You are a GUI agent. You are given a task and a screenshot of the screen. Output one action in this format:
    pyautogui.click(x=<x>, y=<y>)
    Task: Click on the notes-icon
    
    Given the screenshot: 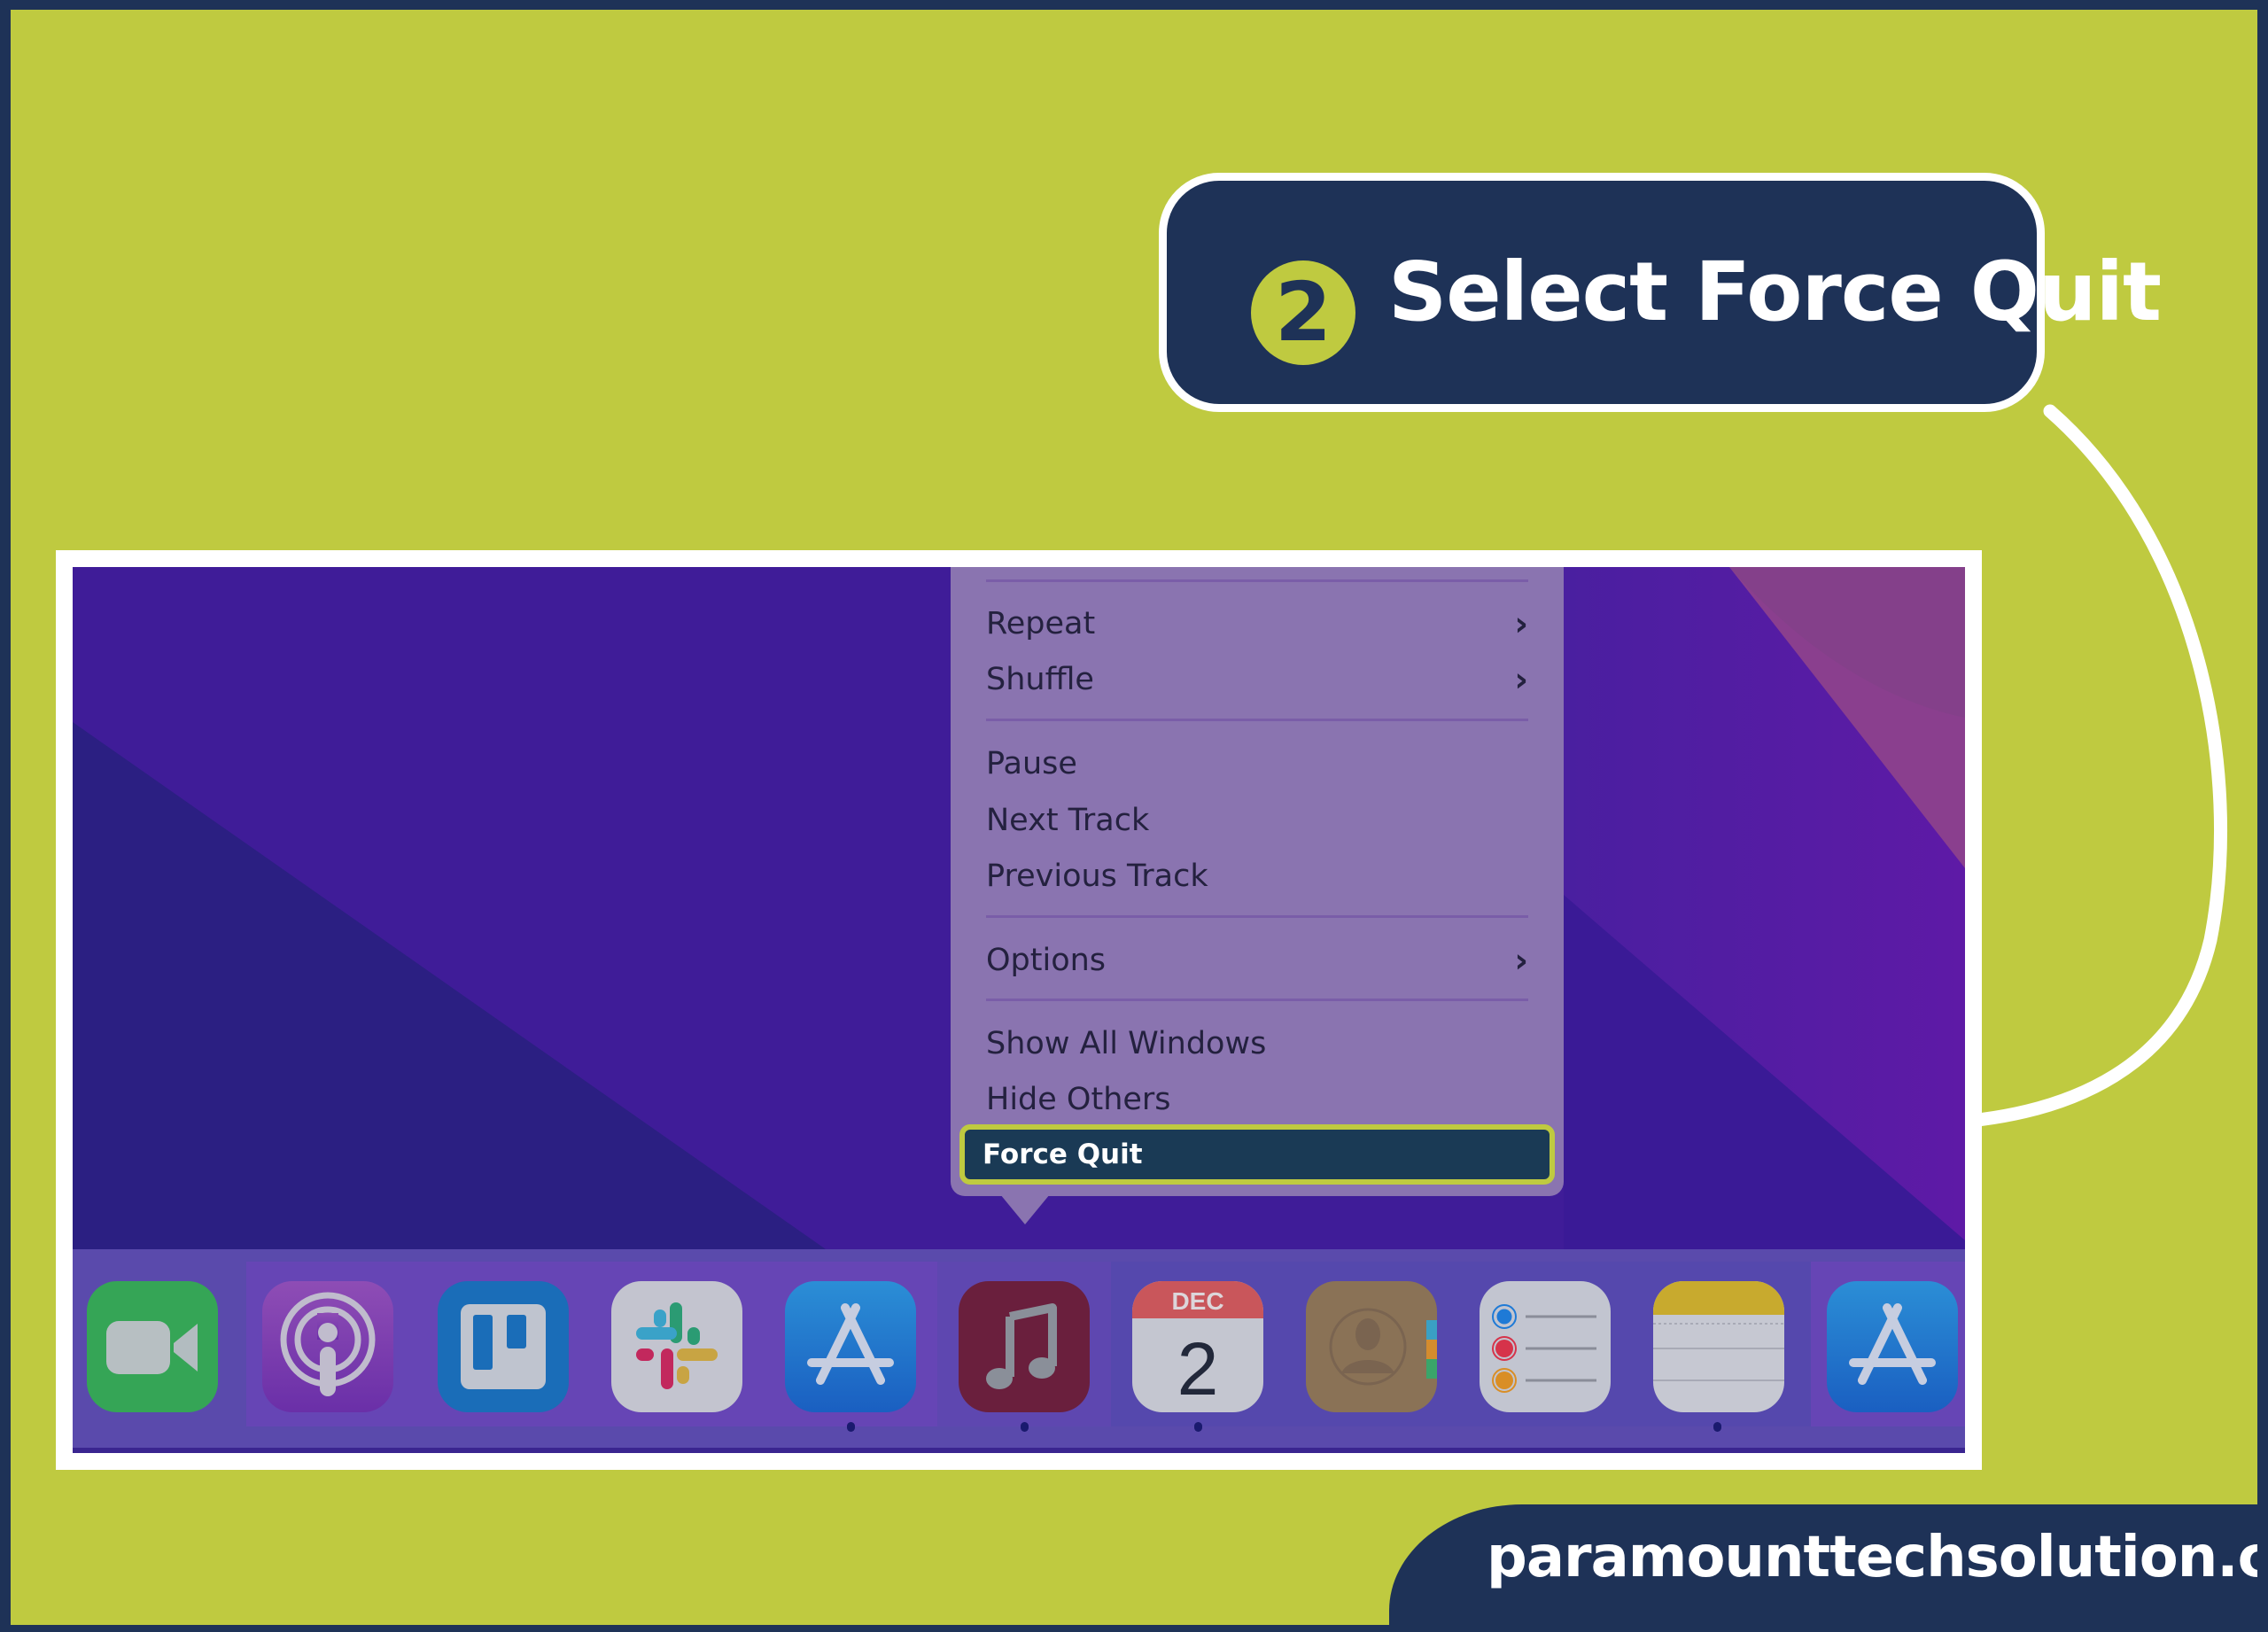 What is the action you would take?
    pyautogui.click(x=1718, y=1346)
    